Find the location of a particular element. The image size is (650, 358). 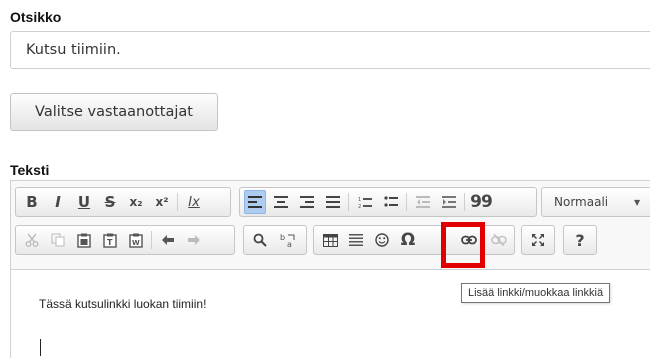

strikethrough-button: S is located at coordinates (110, 202).